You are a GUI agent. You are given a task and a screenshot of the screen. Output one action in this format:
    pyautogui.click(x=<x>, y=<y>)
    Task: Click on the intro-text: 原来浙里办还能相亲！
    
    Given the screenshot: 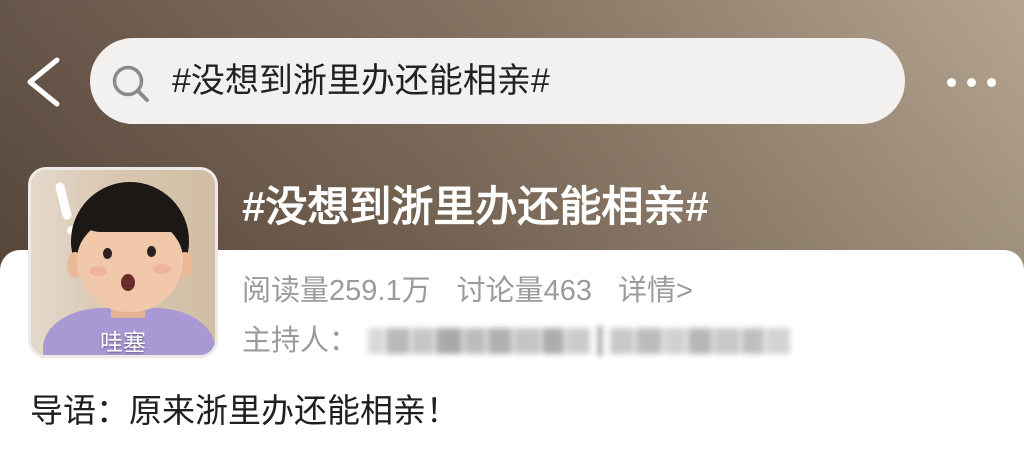 What is the action you would take?
    pyautogui.click(x=294, y=410)
    